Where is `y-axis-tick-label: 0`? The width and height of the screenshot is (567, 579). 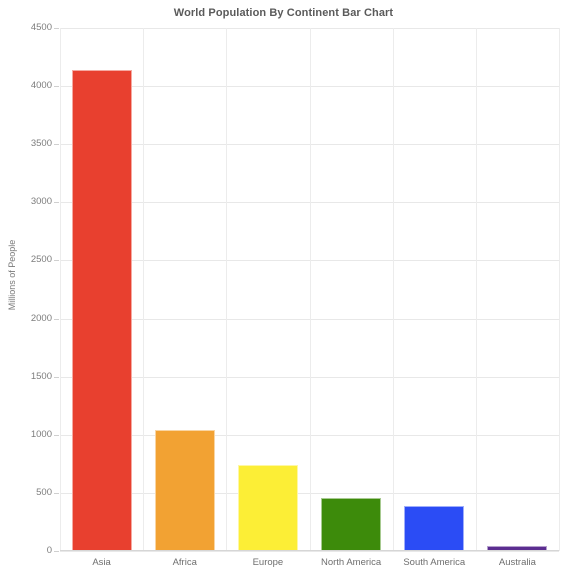 y-axis-tick-label: 0 is located at coordinates (49, 550).